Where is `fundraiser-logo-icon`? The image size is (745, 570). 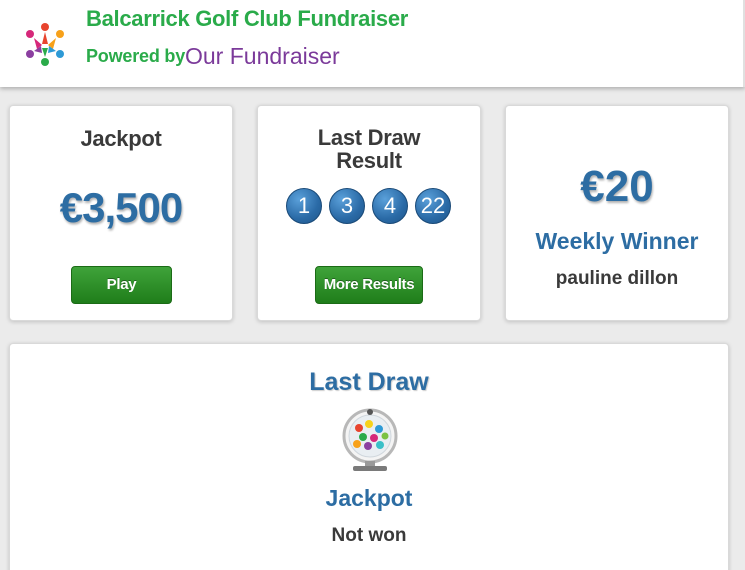
fundraiser-logo-icon is located at coordinates (45, 44).